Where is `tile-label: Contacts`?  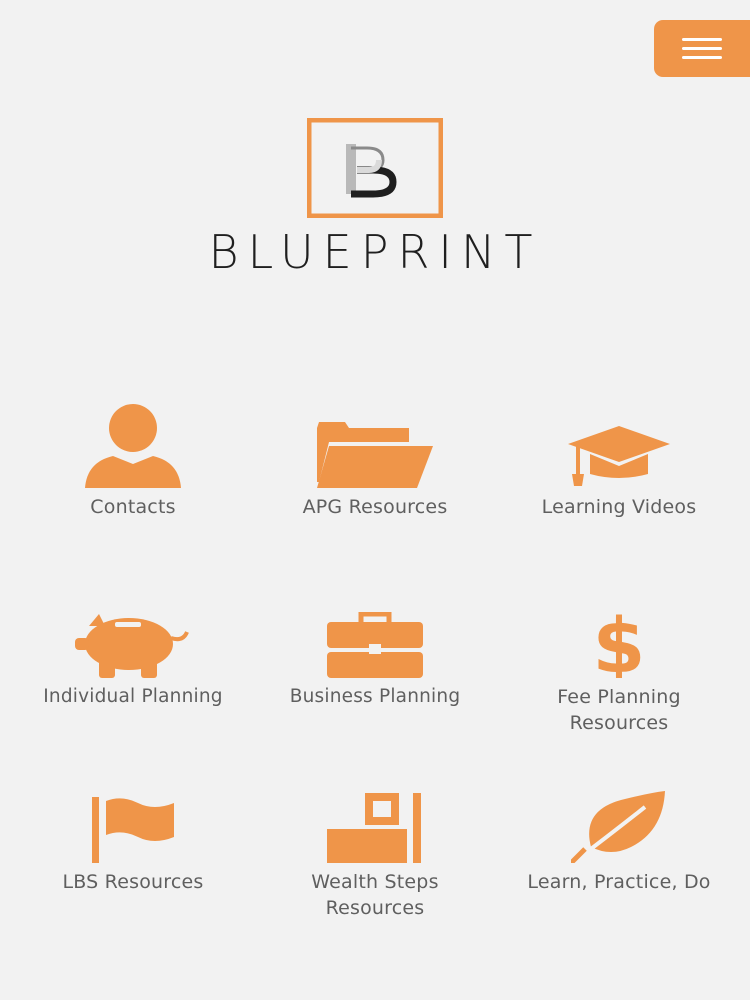 tile-label: Contacts is located at coordinates (133, 507).